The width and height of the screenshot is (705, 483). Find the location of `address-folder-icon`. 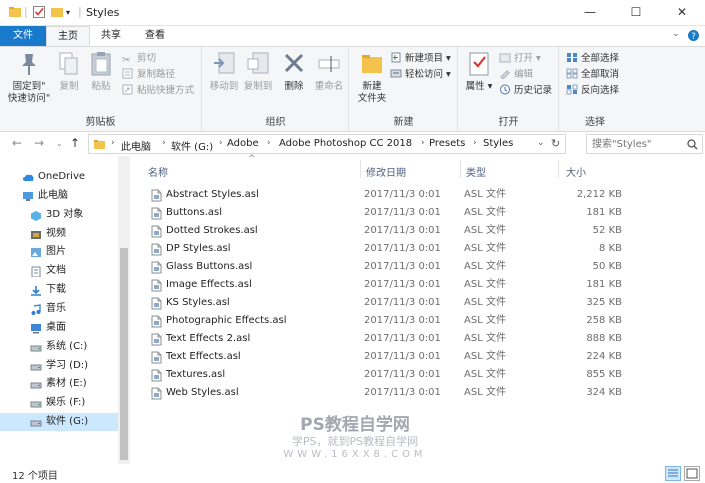

address-folder-icon is located at coordinates (99, 144).